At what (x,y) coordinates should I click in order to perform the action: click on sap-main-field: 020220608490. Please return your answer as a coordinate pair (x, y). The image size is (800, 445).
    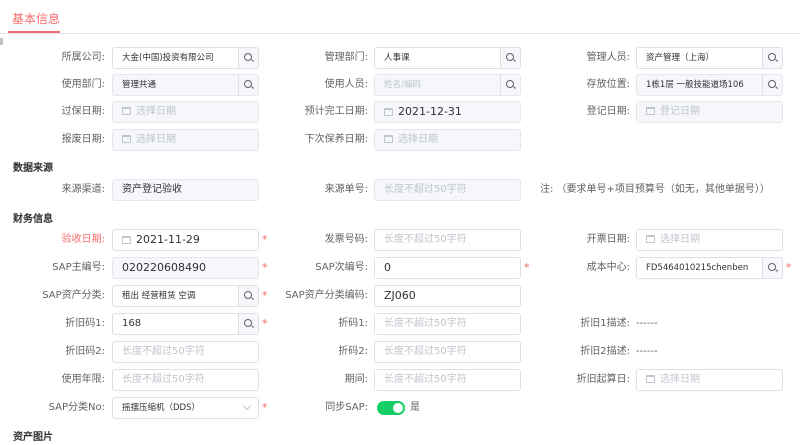
    Looking at the image, I should click on (185, 268).